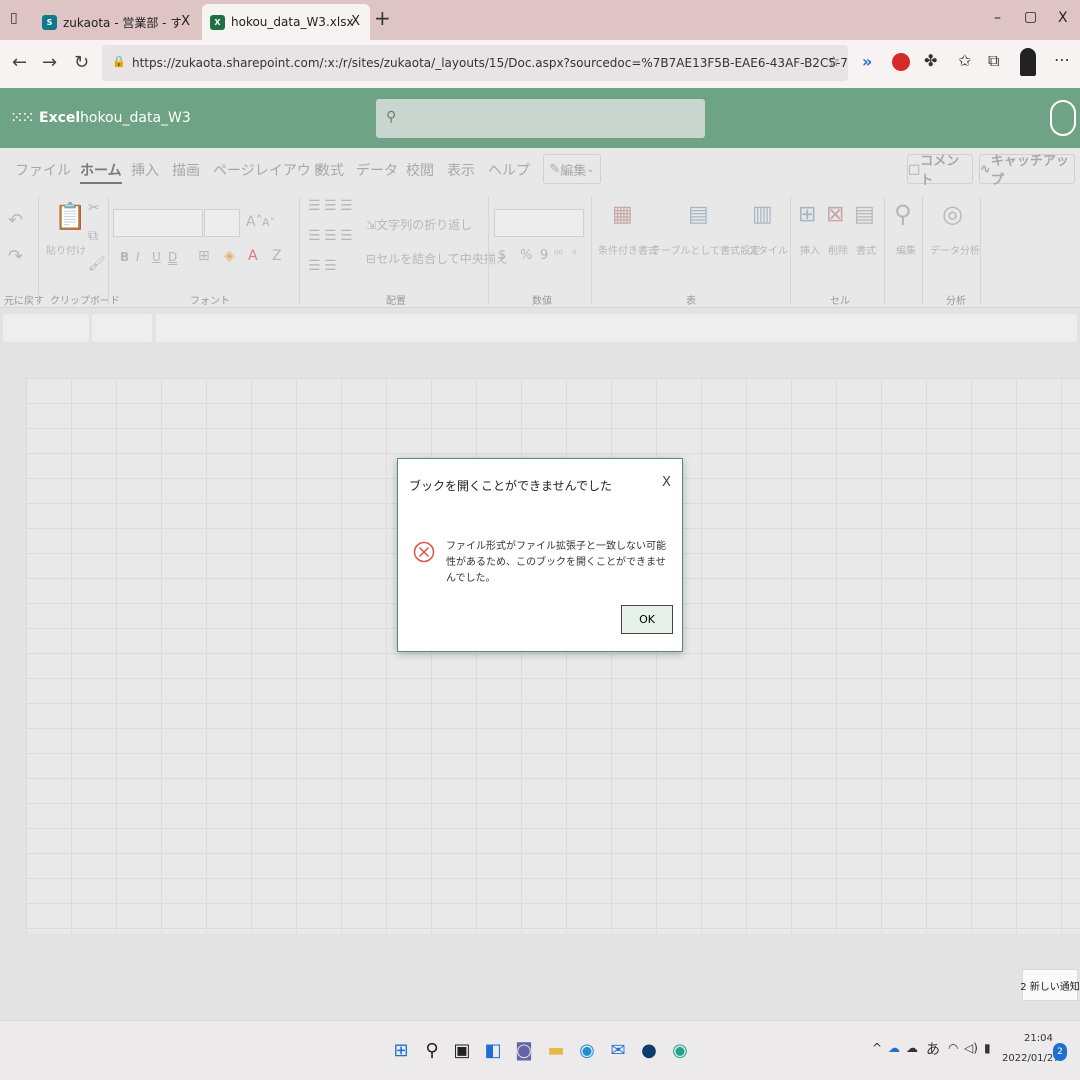 The width and height of the screenshot is (1080, 1080). Describe the element at coordinates (622, 214) in the screenshot. I see `conditional-format-icon: ▦` at that location.